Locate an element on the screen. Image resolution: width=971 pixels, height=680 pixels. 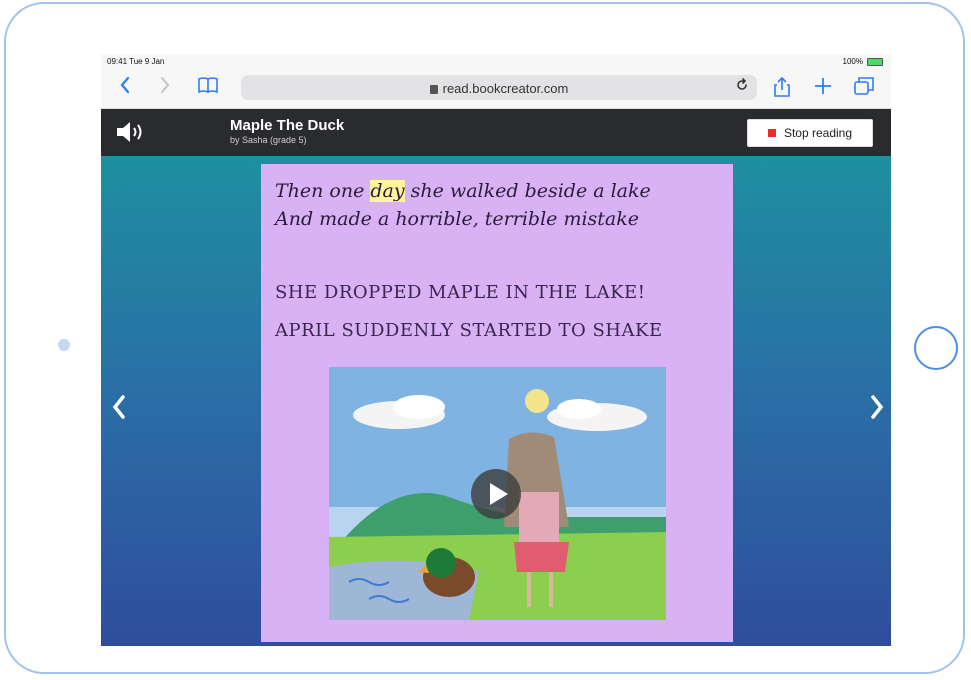
url-display: read.bookcreator.com is located at coordinates (499, 88).